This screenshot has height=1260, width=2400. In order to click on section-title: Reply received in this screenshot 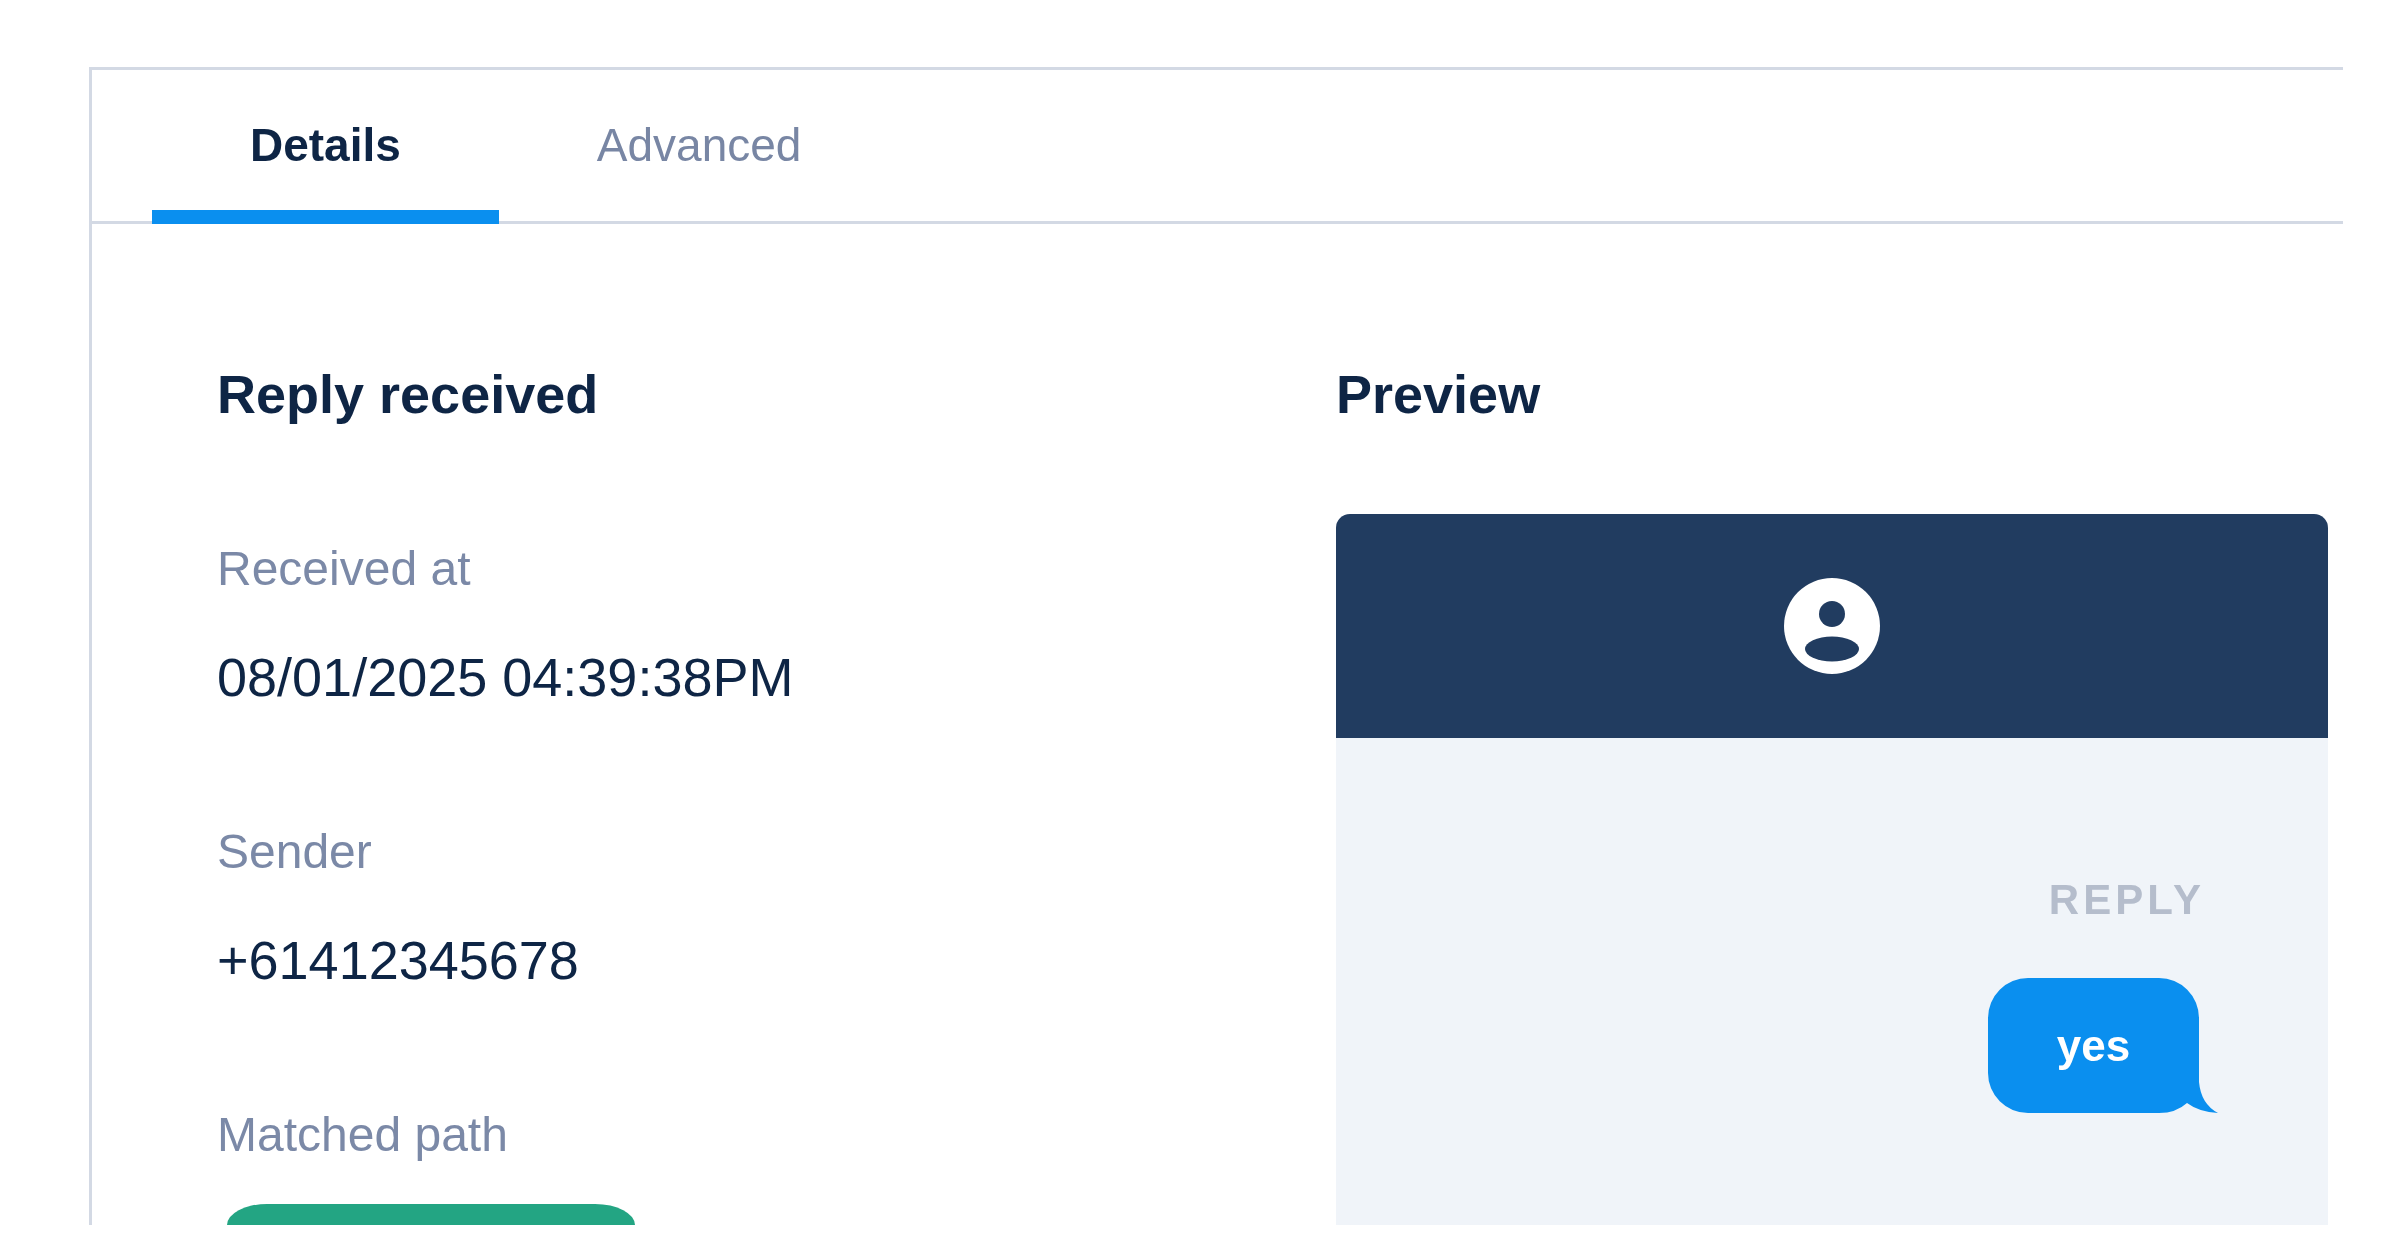, I will do `click(408, 394)`.